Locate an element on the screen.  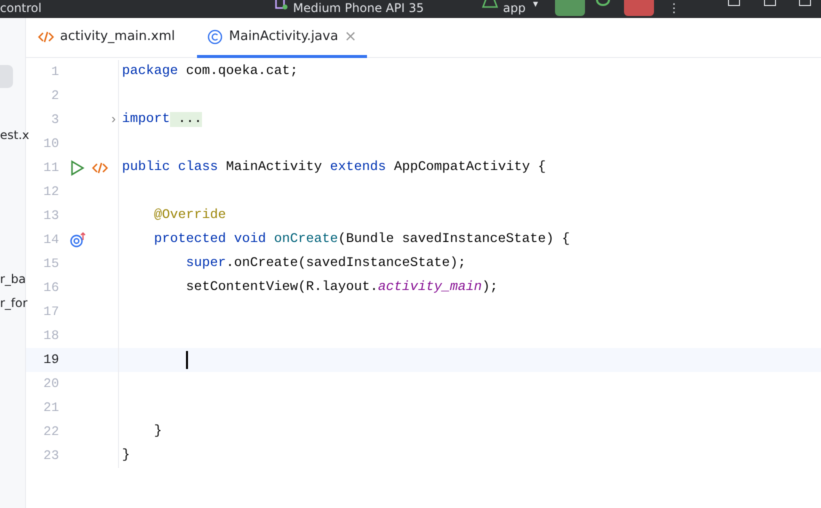
line-number: 17 is located at coordinates (50, 312).